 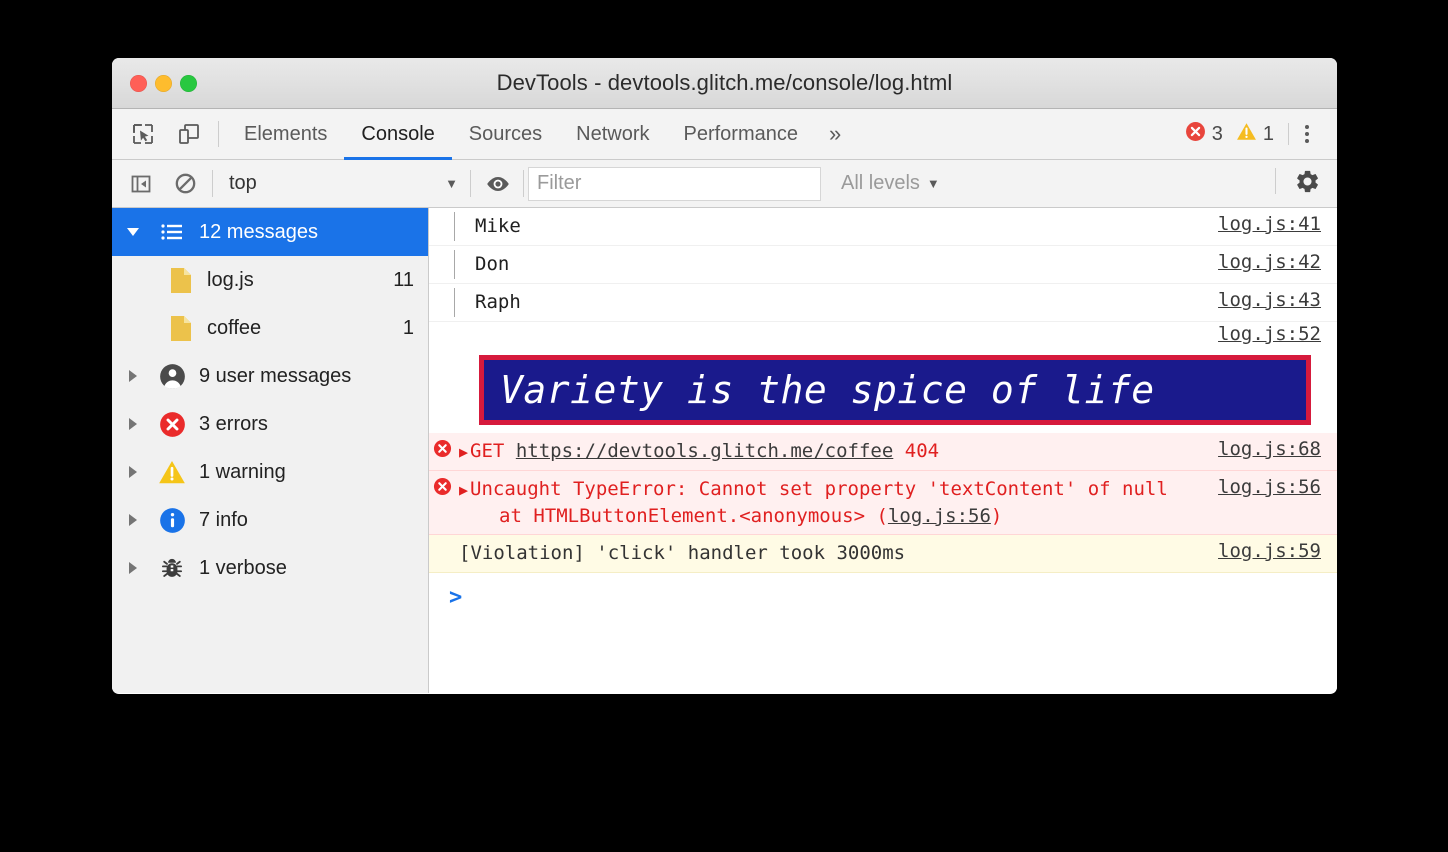 I want to click on error-count: 3, so click(x=1217, y=133).